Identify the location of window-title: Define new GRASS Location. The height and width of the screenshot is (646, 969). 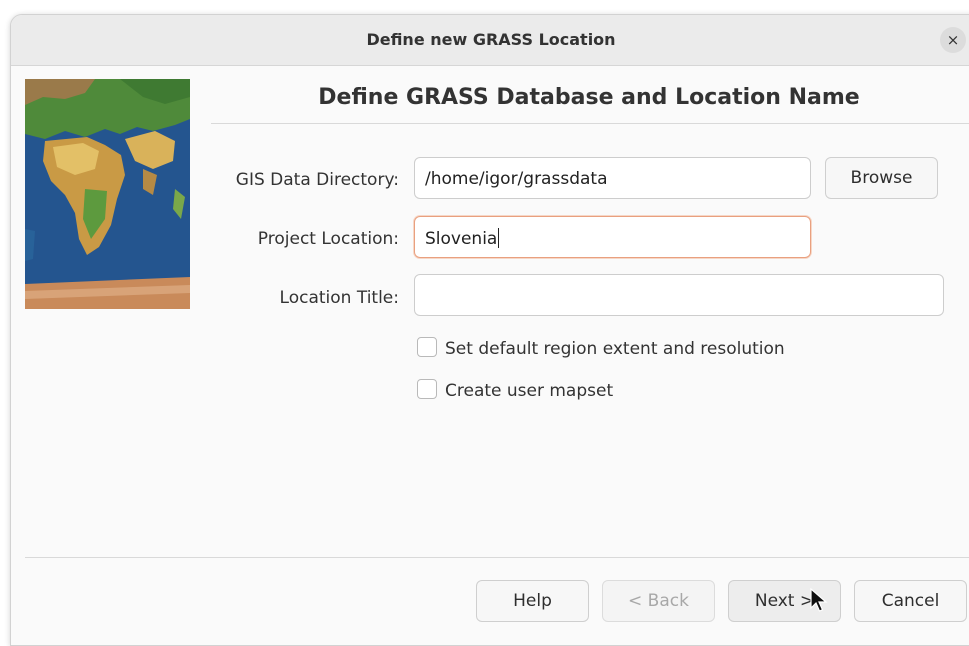
(491, 39).